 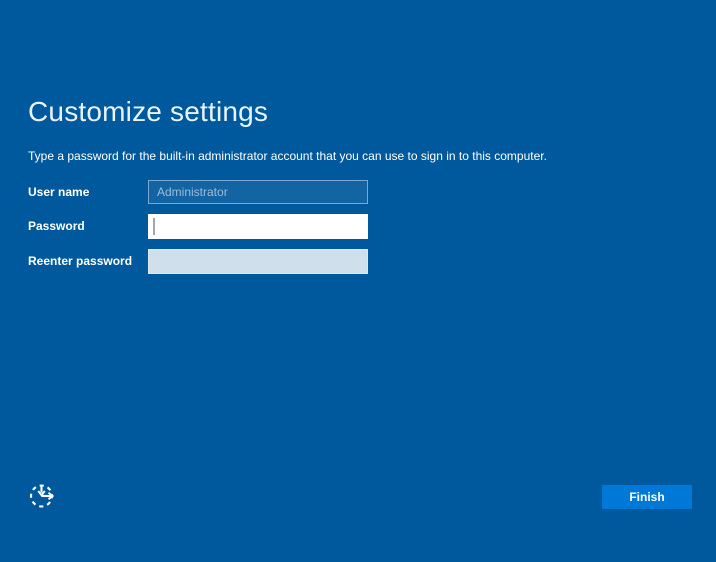 I want to click on ease-of-access-icon, so click(x=43, y=498).